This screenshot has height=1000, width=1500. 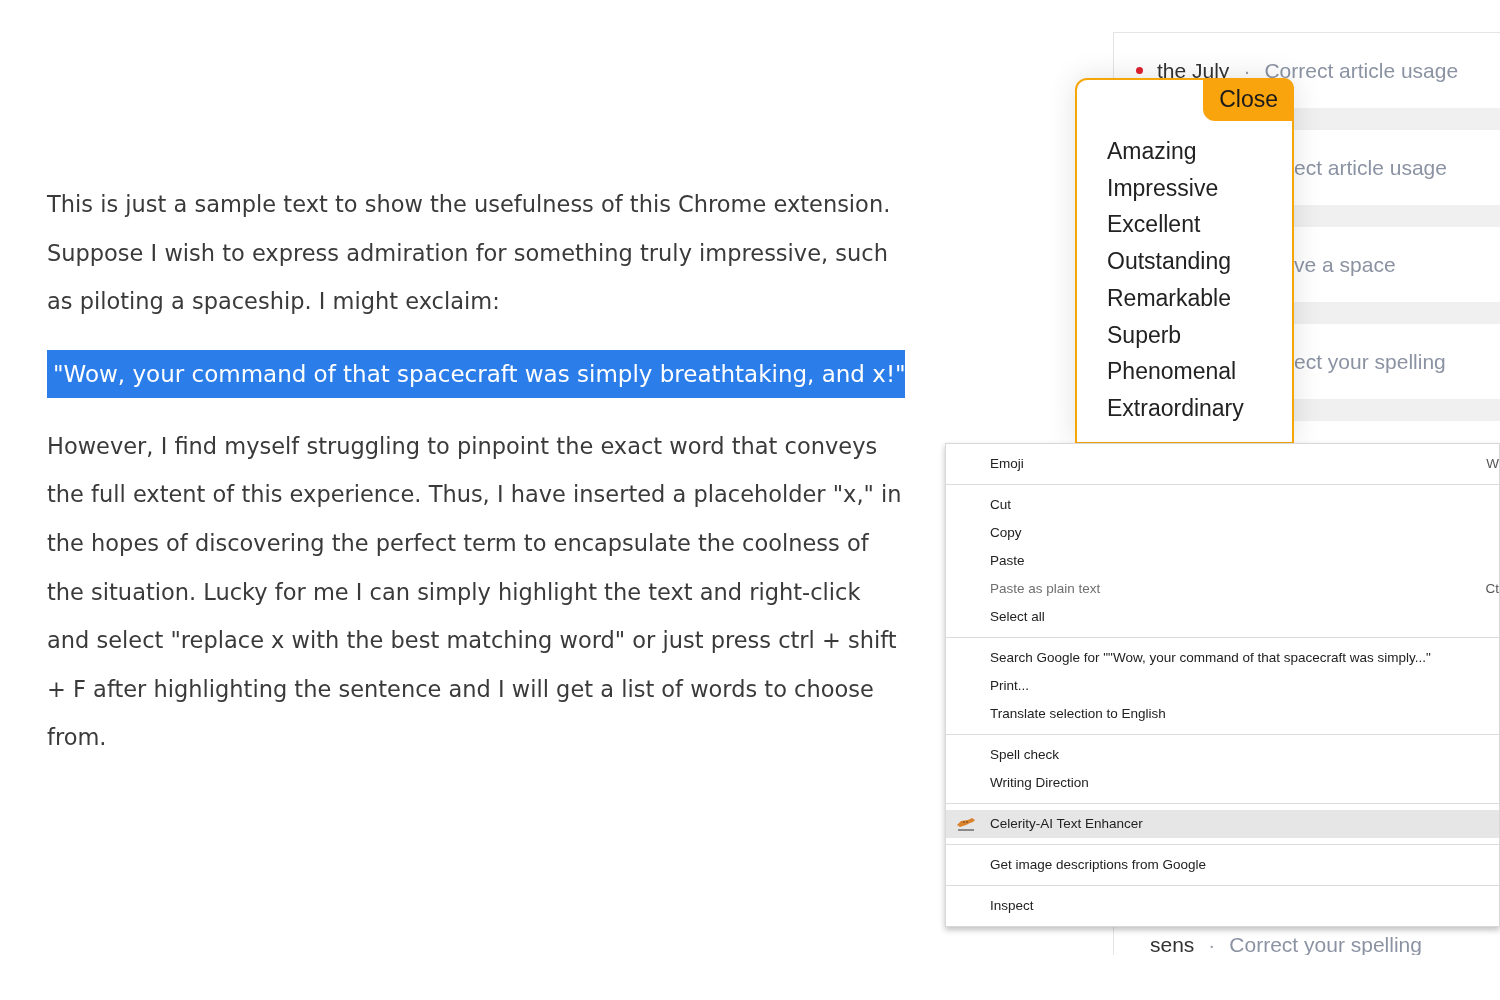 What do you see at coordinates (1222, 505) in the screenshot?
I see `menu-item: Cut` at bounding box center [1222, 505].